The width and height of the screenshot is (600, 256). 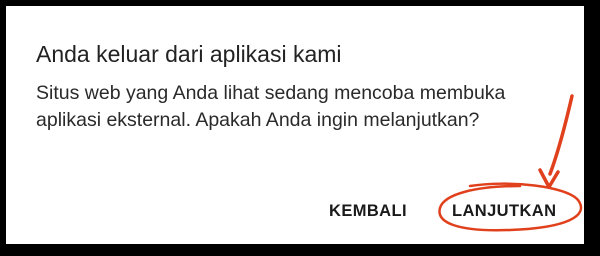 I want to click on continue-button: LANJUTKAN, so click(x=504, y=211).